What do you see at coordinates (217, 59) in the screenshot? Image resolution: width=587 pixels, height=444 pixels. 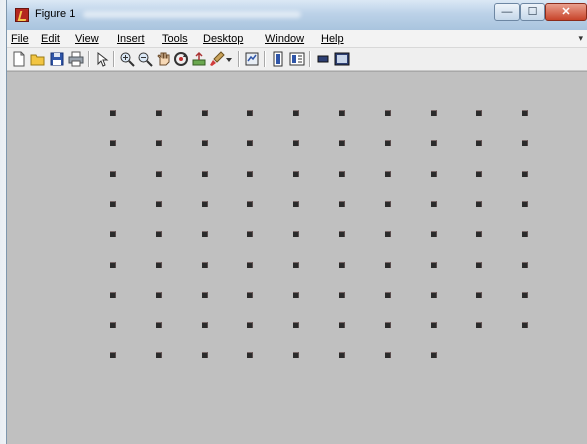 I see `brush-icon` at bounding box center [217, 59].